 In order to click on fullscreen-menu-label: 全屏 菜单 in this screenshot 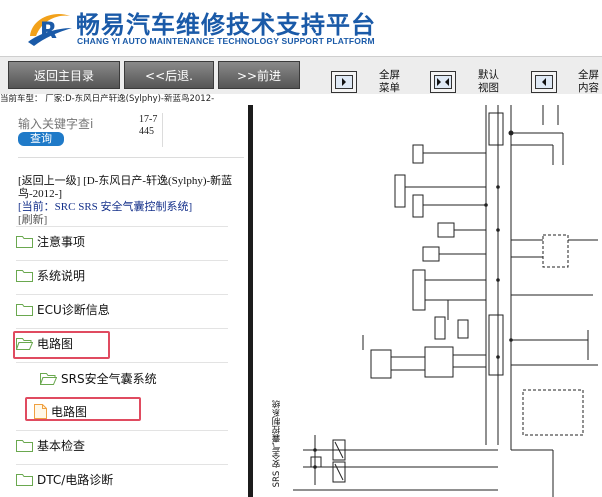, I will do `click(389, 81)`.